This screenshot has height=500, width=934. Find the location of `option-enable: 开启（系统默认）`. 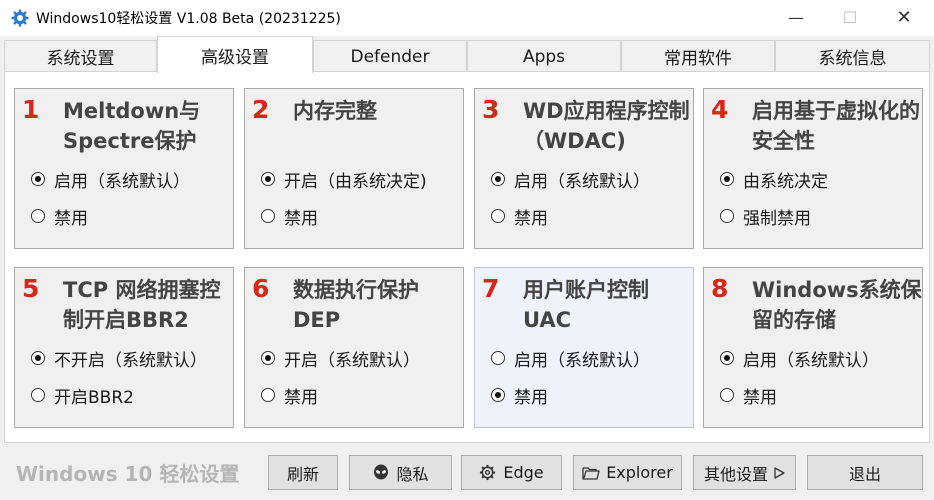

option-enable: 开启（系统默认） is located at coordinates (340, 358).